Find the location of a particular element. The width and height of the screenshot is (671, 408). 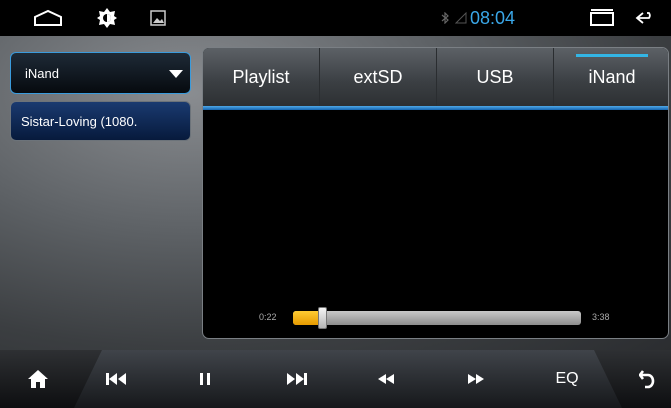

tabs-underline is located at coordinates (435, 108).